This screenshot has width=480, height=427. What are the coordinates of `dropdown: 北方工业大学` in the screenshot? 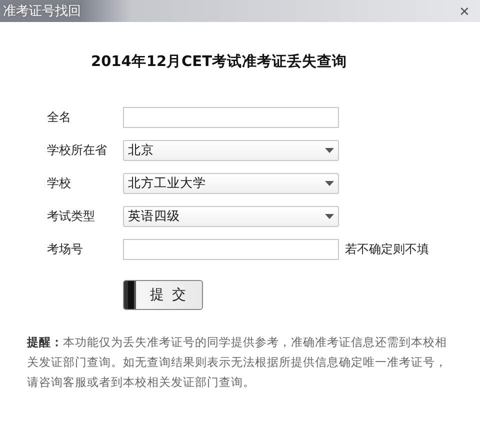 It's located at (231, 183).